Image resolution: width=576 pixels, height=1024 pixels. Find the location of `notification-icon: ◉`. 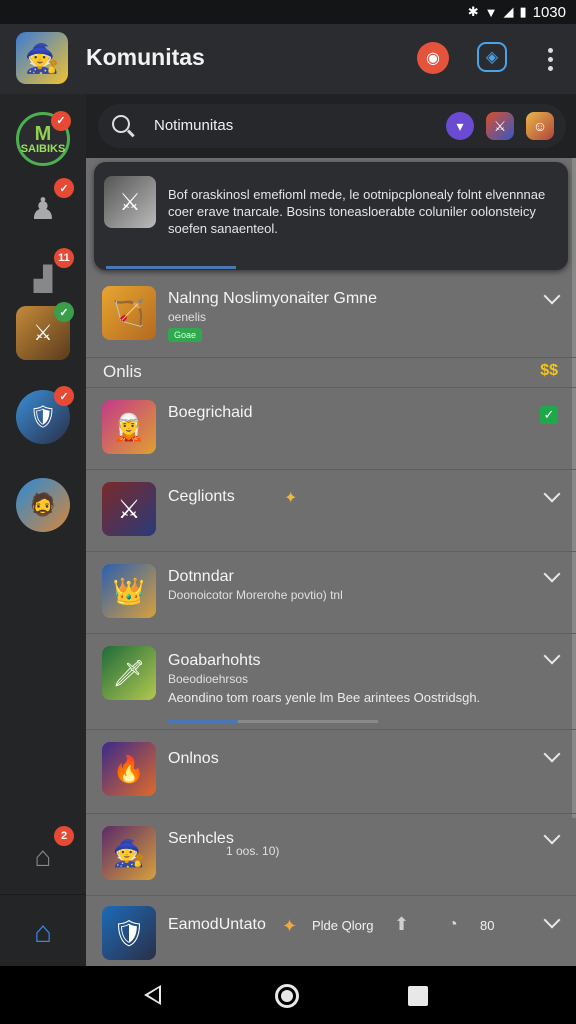

notification-icon: ◉ is located at coordinates (433, 58).